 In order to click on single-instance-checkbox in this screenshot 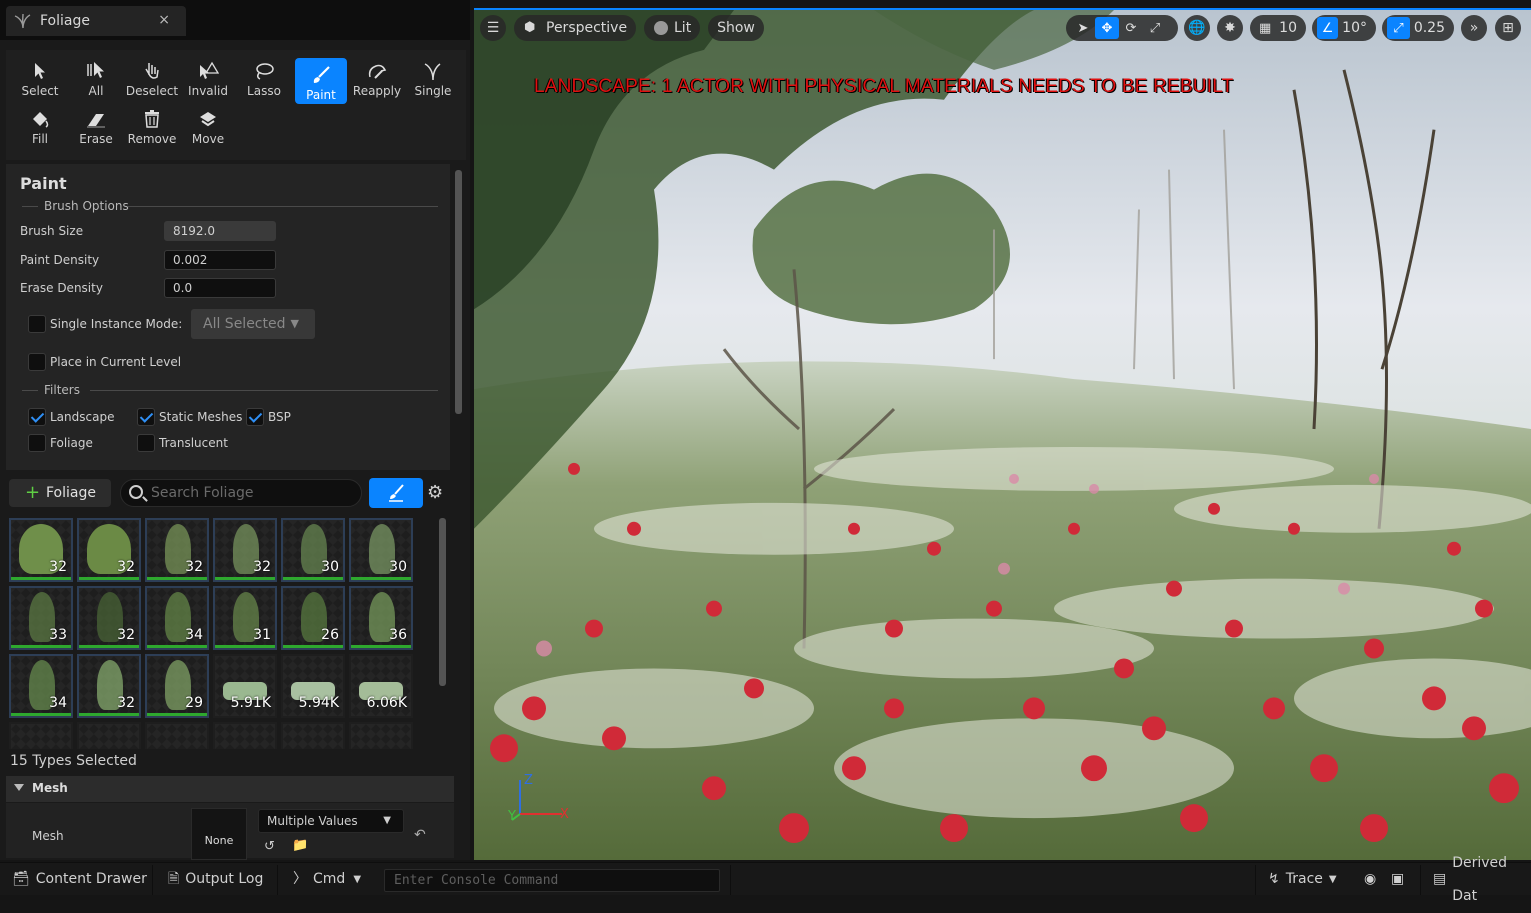, I will do `click(37, 324)`.